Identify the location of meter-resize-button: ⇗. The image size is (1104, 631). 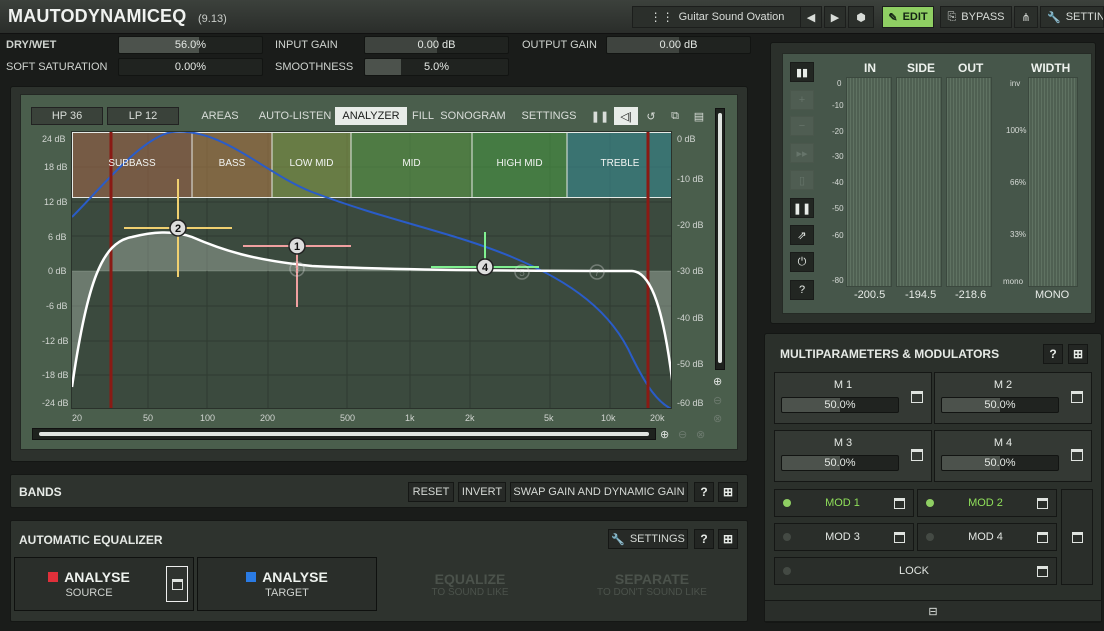
(802, 235).